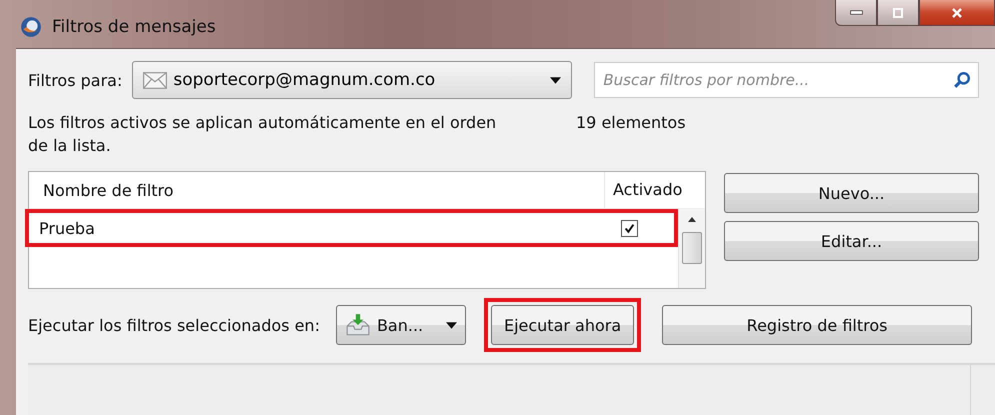 The width and height of the screenshot is (995, 415). I want to click on app-logo-icon, so click(31, 27).